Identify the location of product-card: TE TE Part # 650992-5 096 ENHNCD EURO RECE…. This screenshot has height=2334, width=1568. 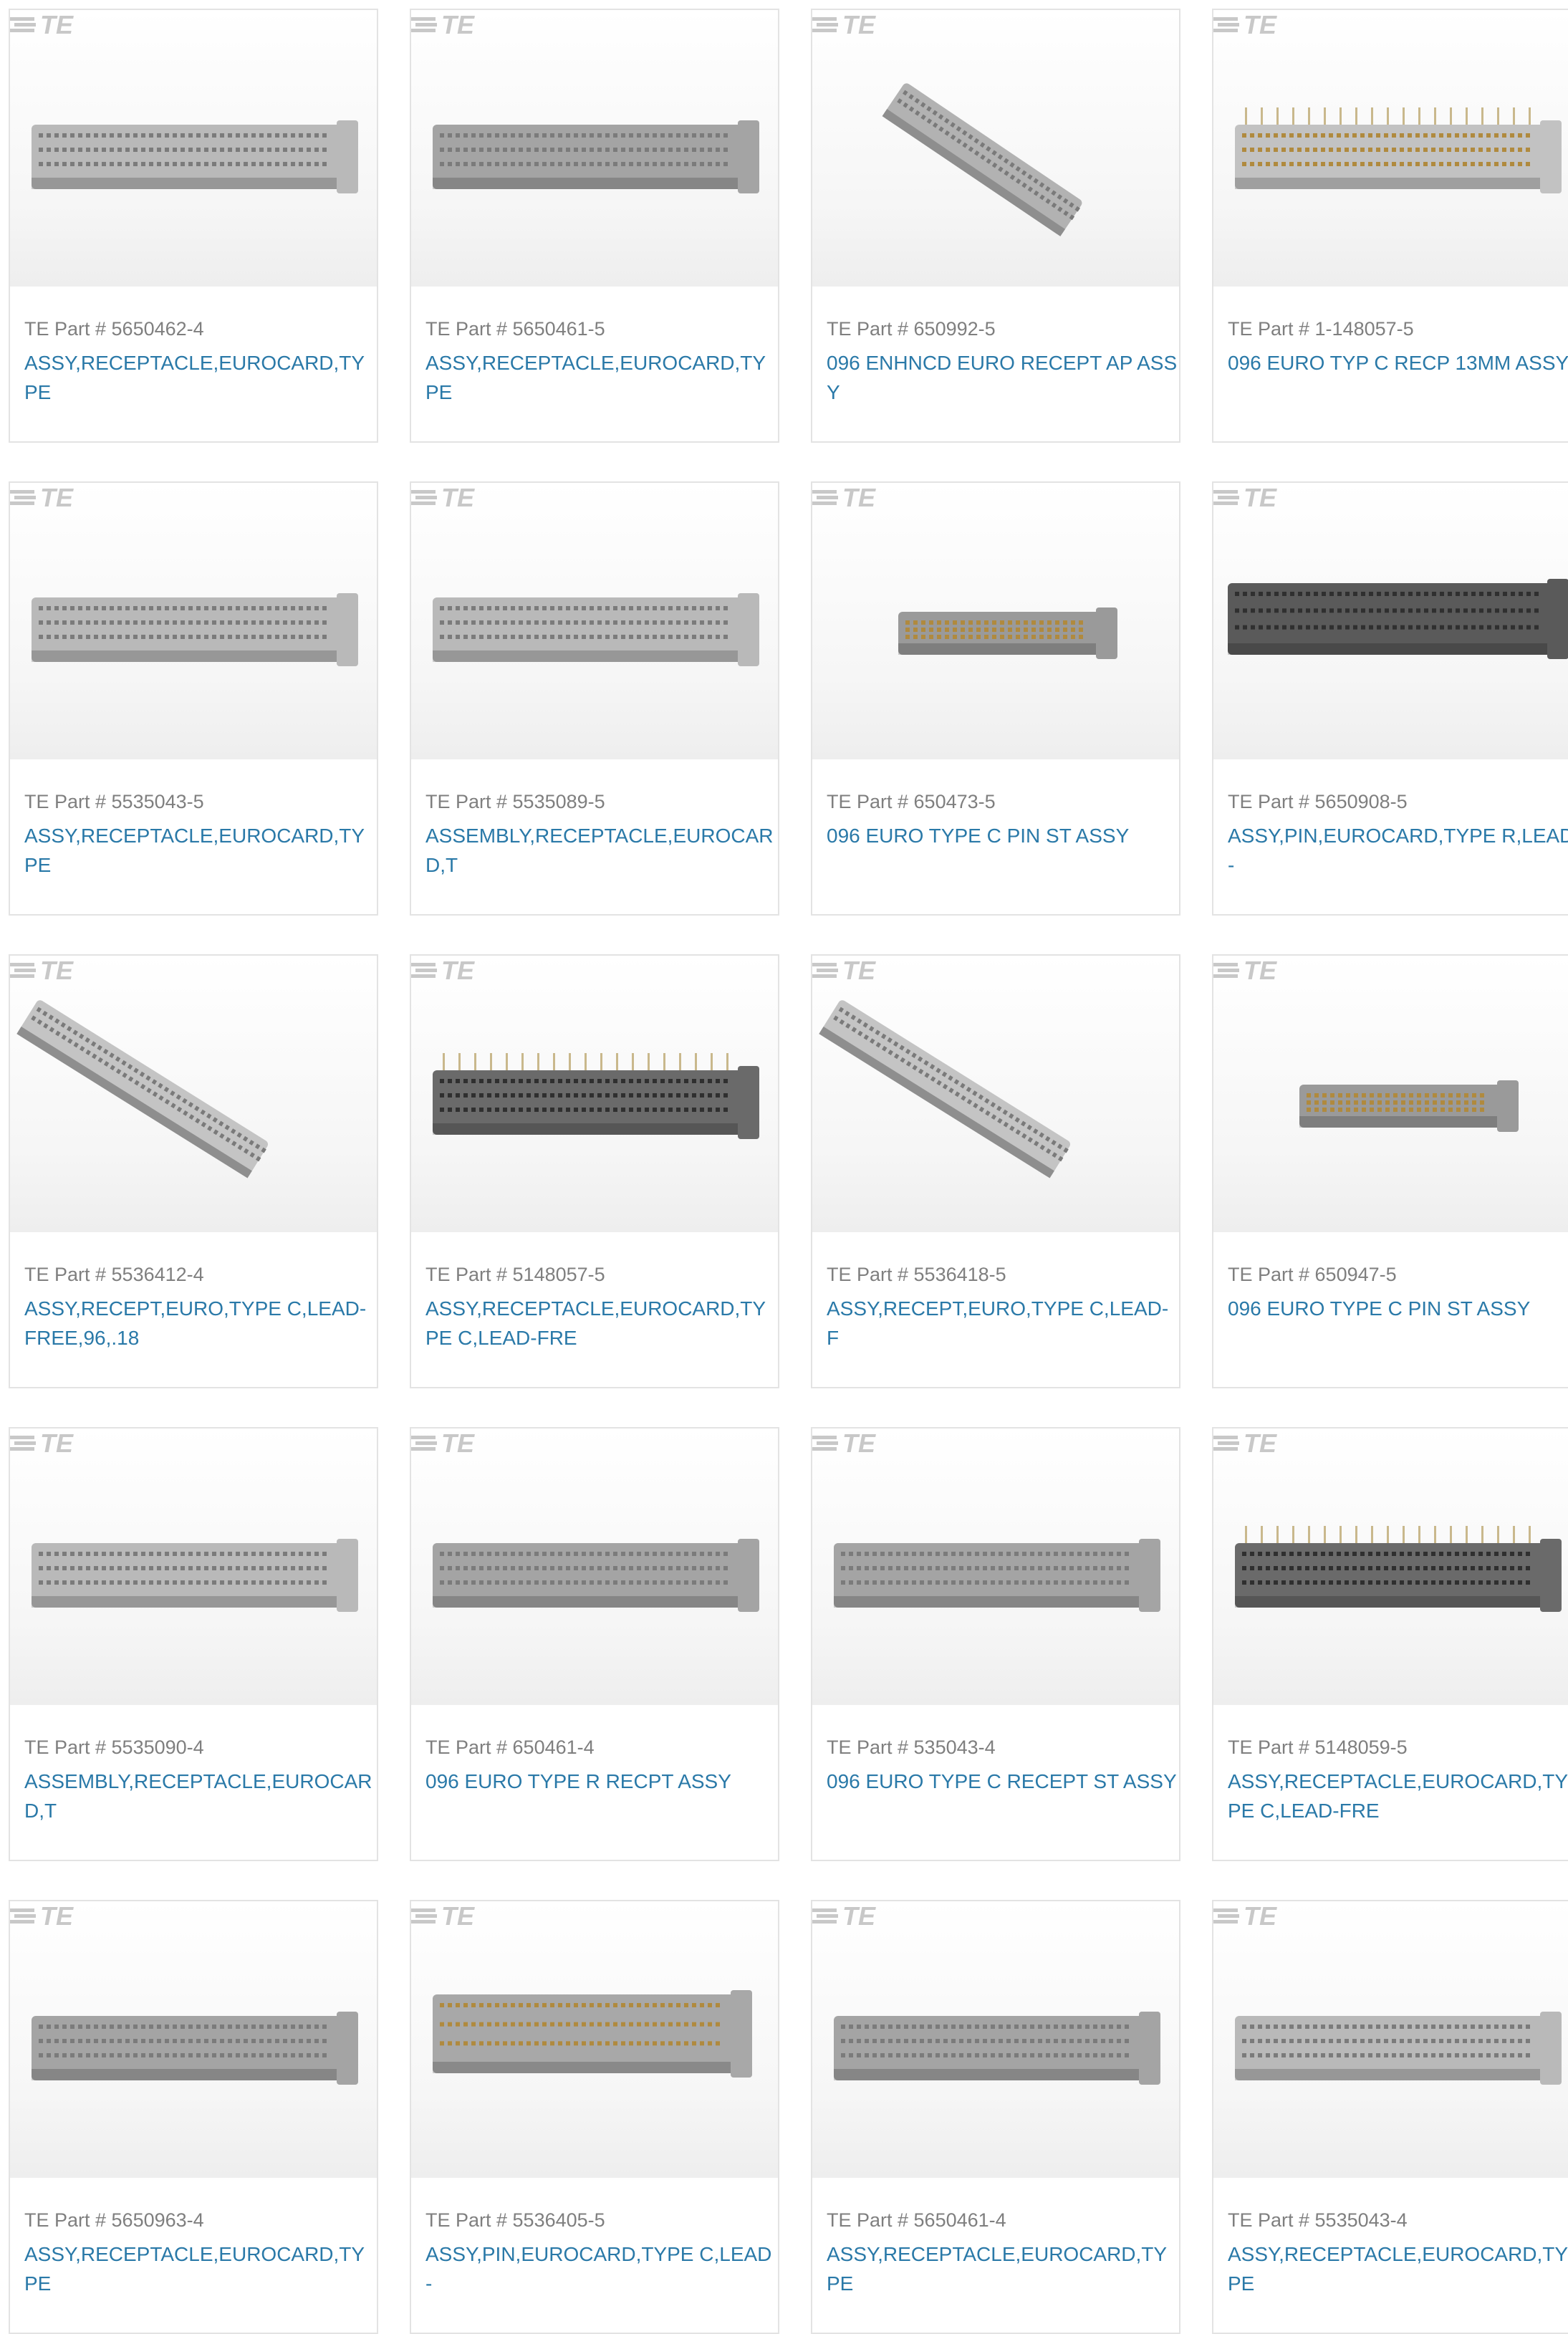
(996, 226).